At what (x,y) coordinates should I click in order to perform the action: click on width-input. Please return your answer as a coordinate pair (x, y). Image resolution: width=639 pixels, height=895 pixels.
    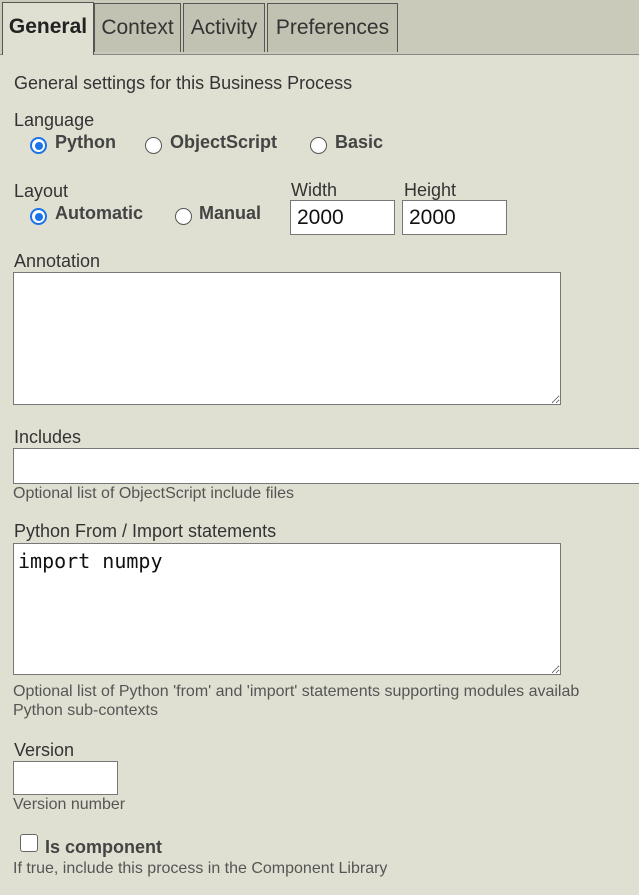
    Looking at the image, I should click on (342, 217).